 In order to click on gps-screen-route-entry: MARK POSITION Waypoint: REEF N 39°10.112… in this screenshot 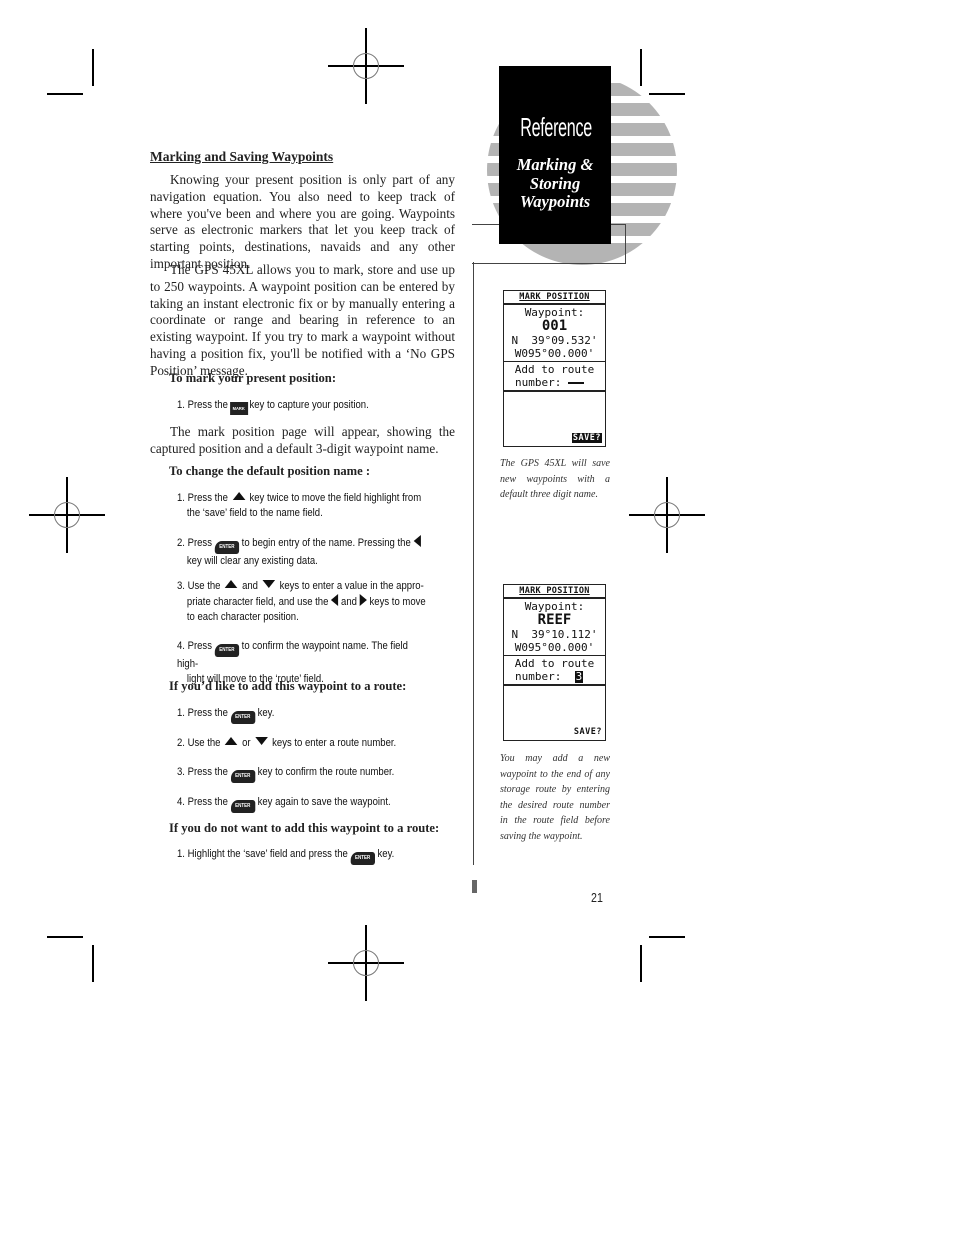, I will do `click(554, 662)`.